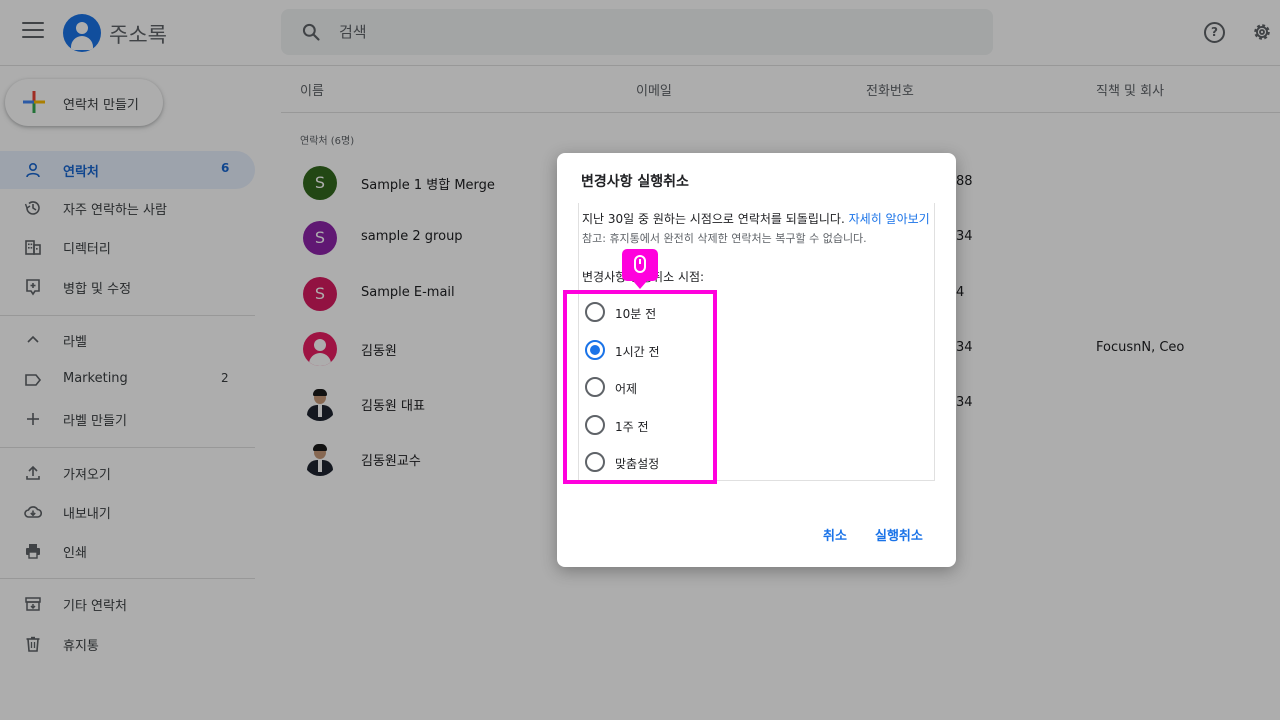  What do you see at coordinates (713, 219) in the screenshot?
I see `dialog-description-text: 지난 30일 중 원하는 시점으로 연락처를 되돌립니다.` at bounding box center [713, 219].